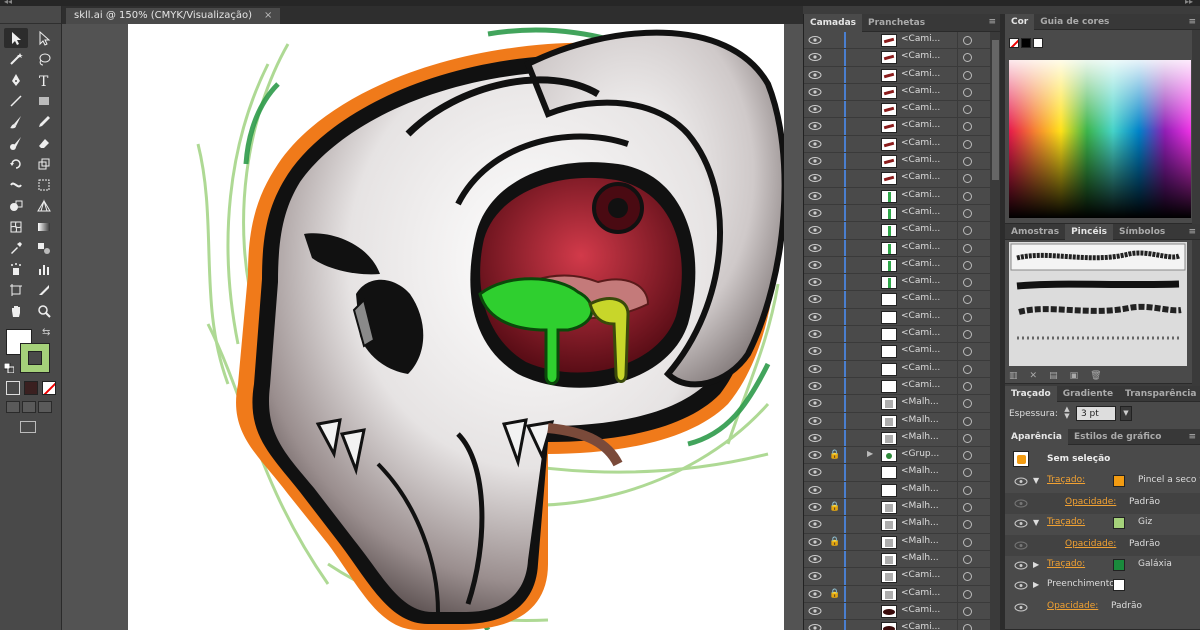 Image resolution: width=1200 pixels, height=630 pixels. Describe the element at coordinates (1088, 394) in the screenshot. I see `tab-gradiente: Gradiente` at that location.